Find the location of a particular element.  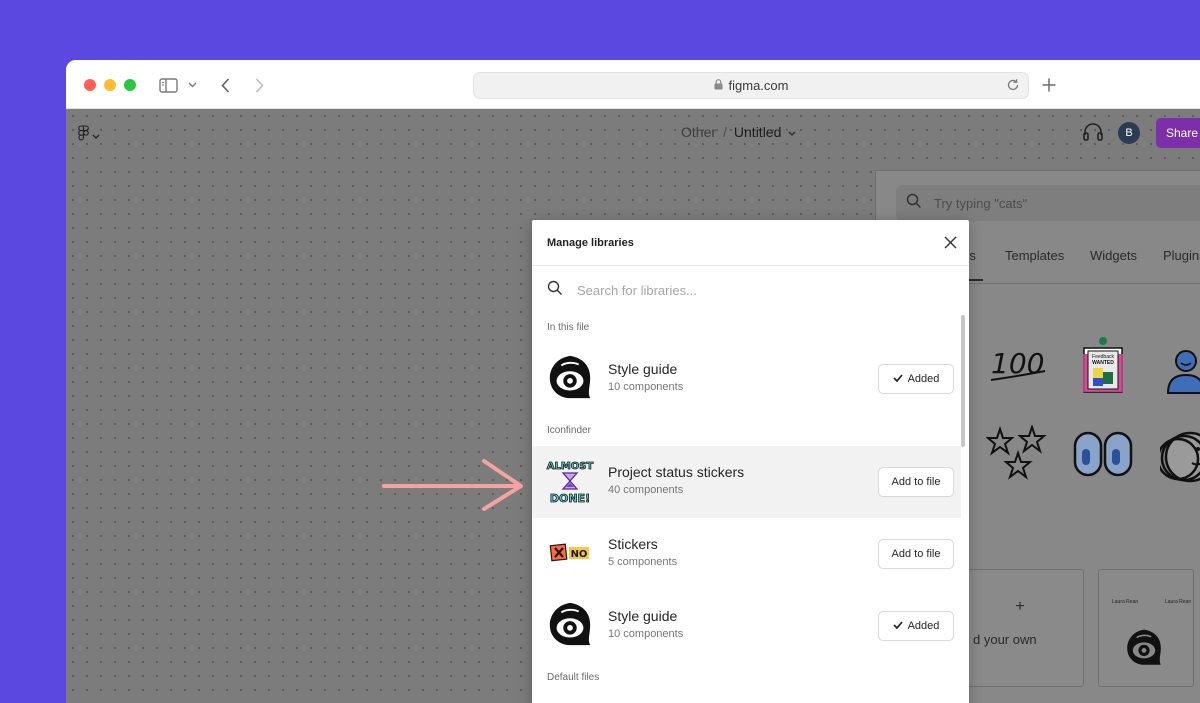

figma-logo-icon is located at coordinates (83, 135).